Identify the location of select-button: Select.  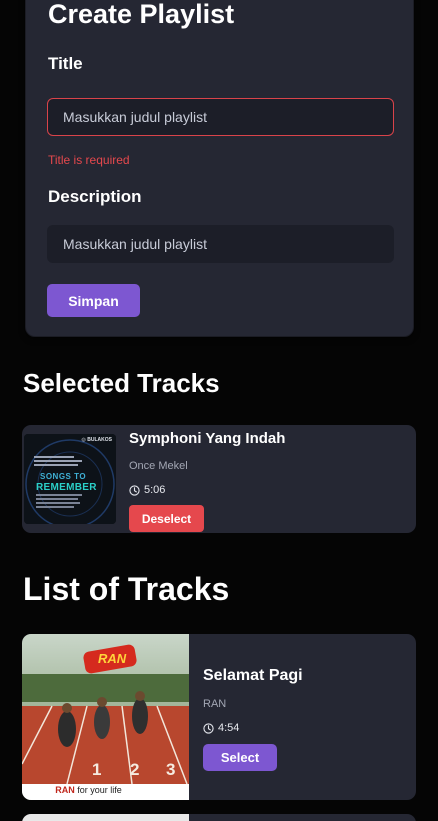
(240, 757).